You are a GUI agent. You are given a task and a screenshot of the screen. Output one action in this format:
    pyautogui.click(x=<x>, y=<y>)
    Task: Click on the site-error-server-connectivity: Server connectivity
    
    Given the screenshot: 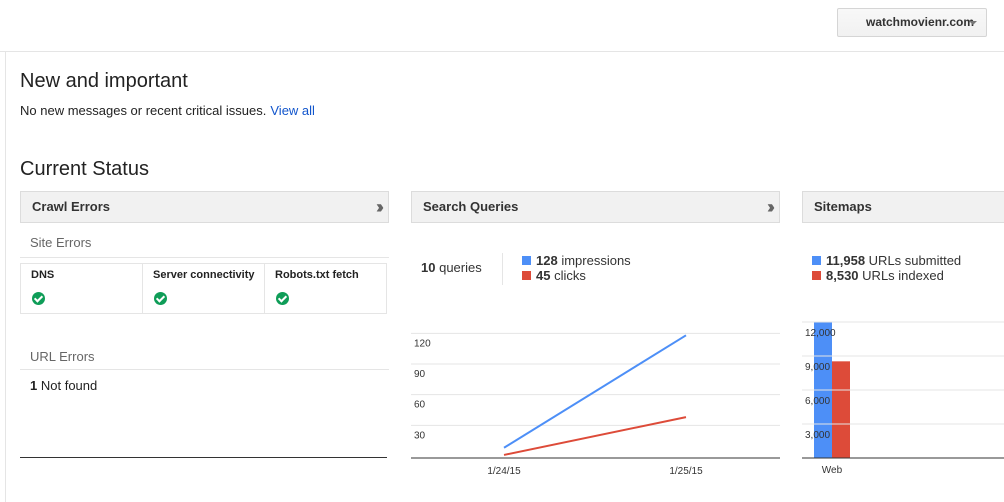 What is the action you would take?
    pyautogui.click(x=204, y=288)
    